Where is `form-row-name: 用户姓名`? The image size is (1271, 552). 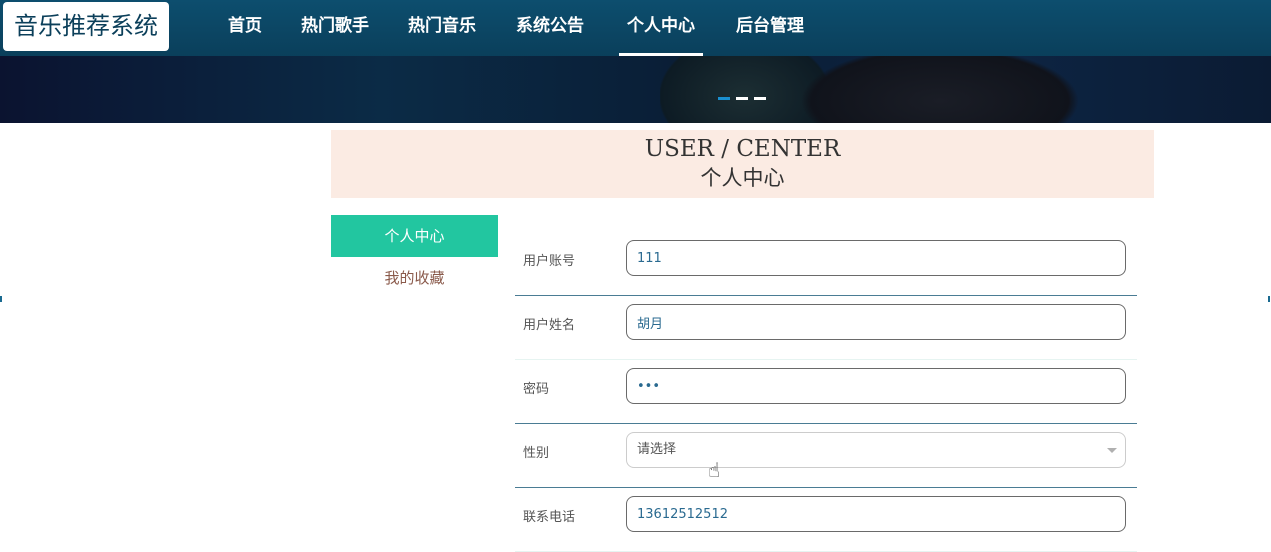 form-row-name: 用户姓名 is located at coordinates (826, 328).